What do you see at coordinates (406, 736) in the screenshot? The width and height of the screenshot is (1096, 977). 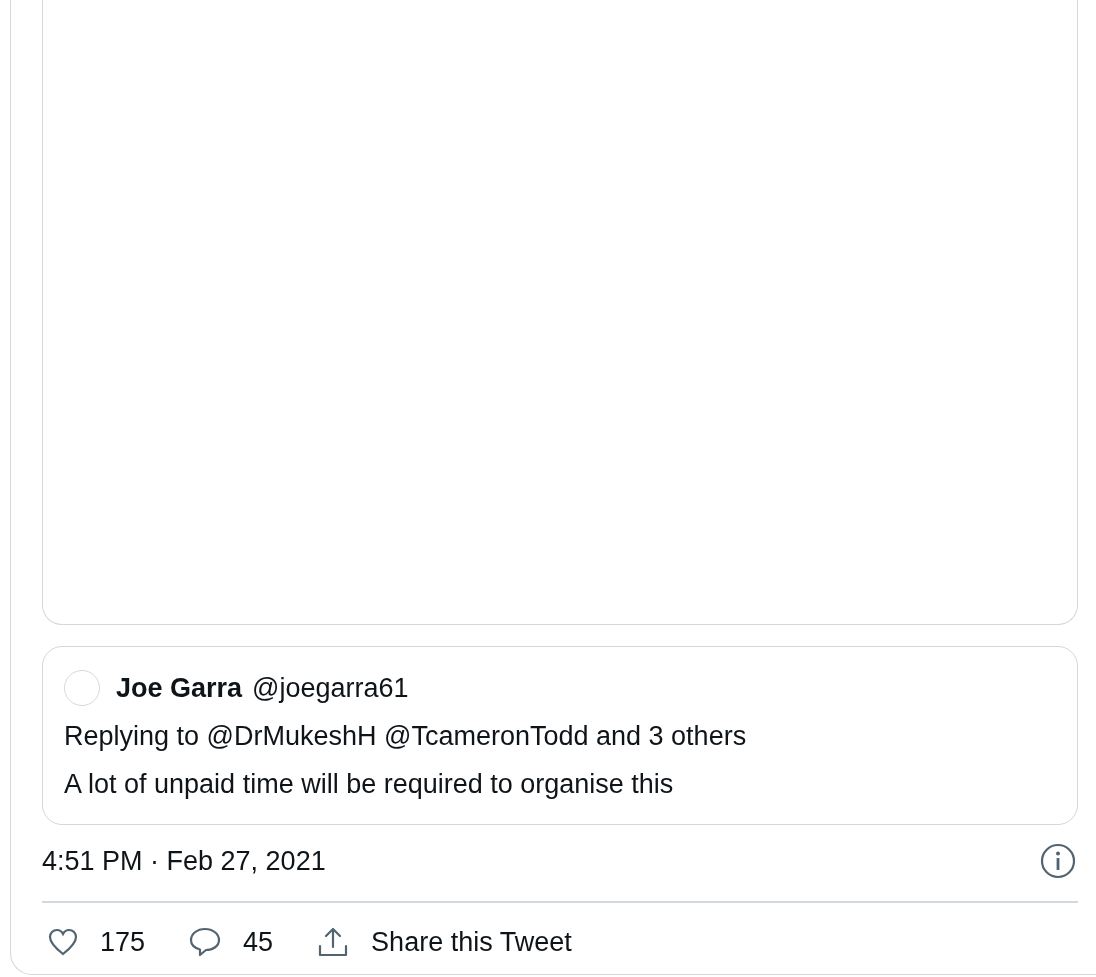 I see `replying-to-text: Replying to @DrMukeshH @TcameronTodd and 3 others` at bounding box center [406, 736].